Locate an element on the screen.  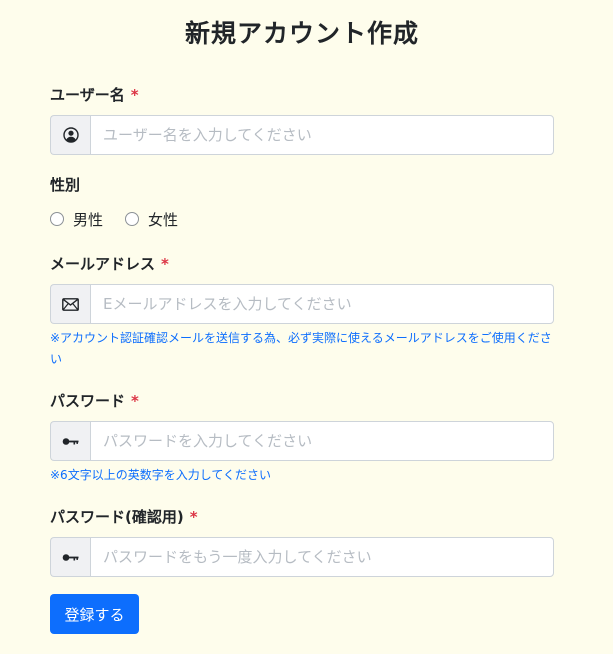
envelope-icon is located at coordinates (70, 304).